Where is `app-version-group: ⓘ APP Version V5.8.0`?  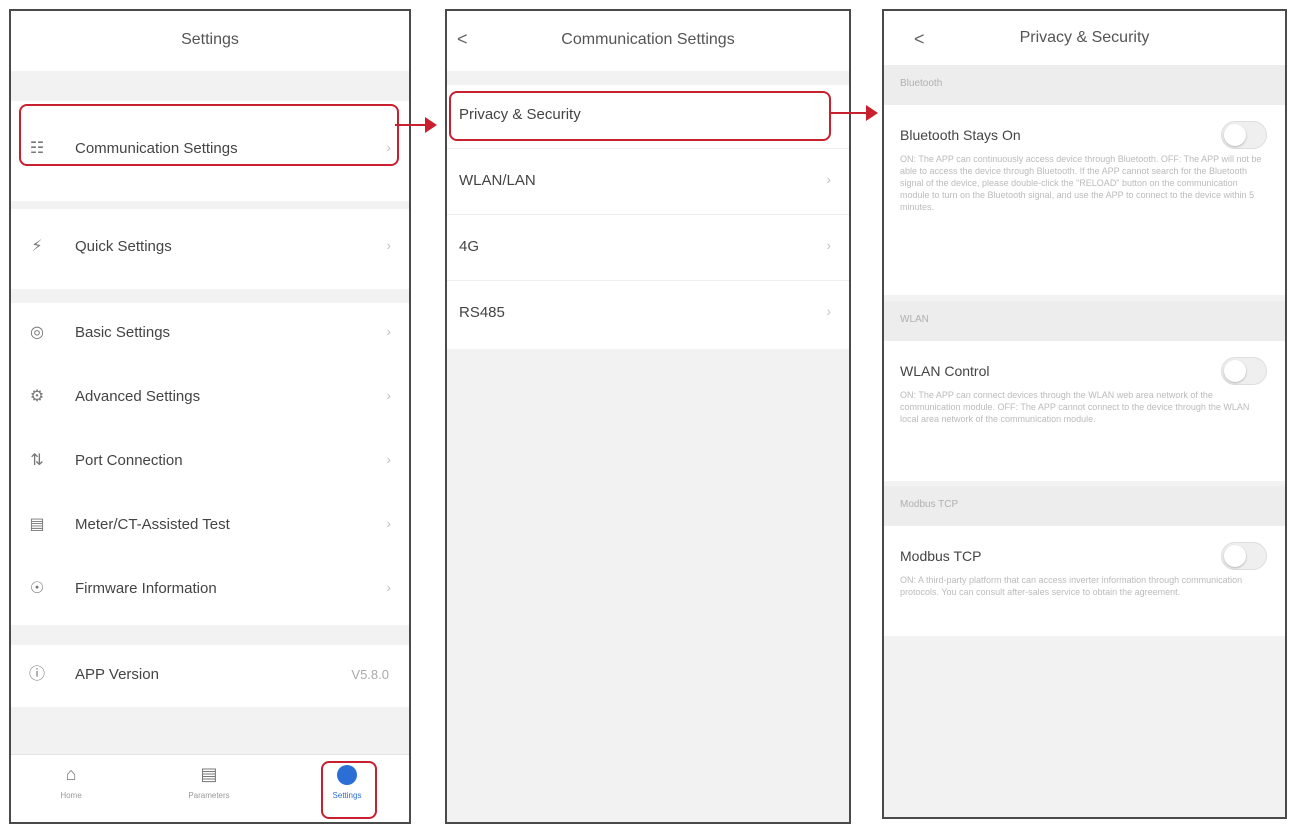
app-version-group: ⓘ APP Version V5.8.0 is located at coordinates (210, 676).